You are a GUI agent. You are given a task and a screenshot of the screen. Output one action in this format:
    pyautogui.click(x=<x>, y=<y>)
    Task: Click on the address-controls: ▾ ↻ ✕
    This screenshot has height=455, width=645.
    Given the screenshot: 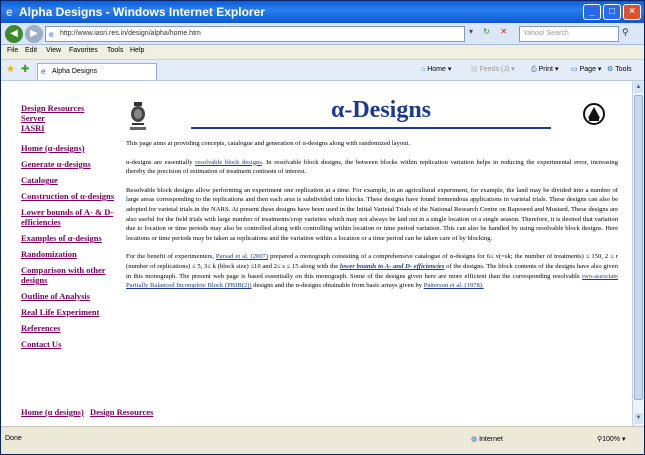 What is the action you would take?
    pyautogui.click(x=488, y=31)
    